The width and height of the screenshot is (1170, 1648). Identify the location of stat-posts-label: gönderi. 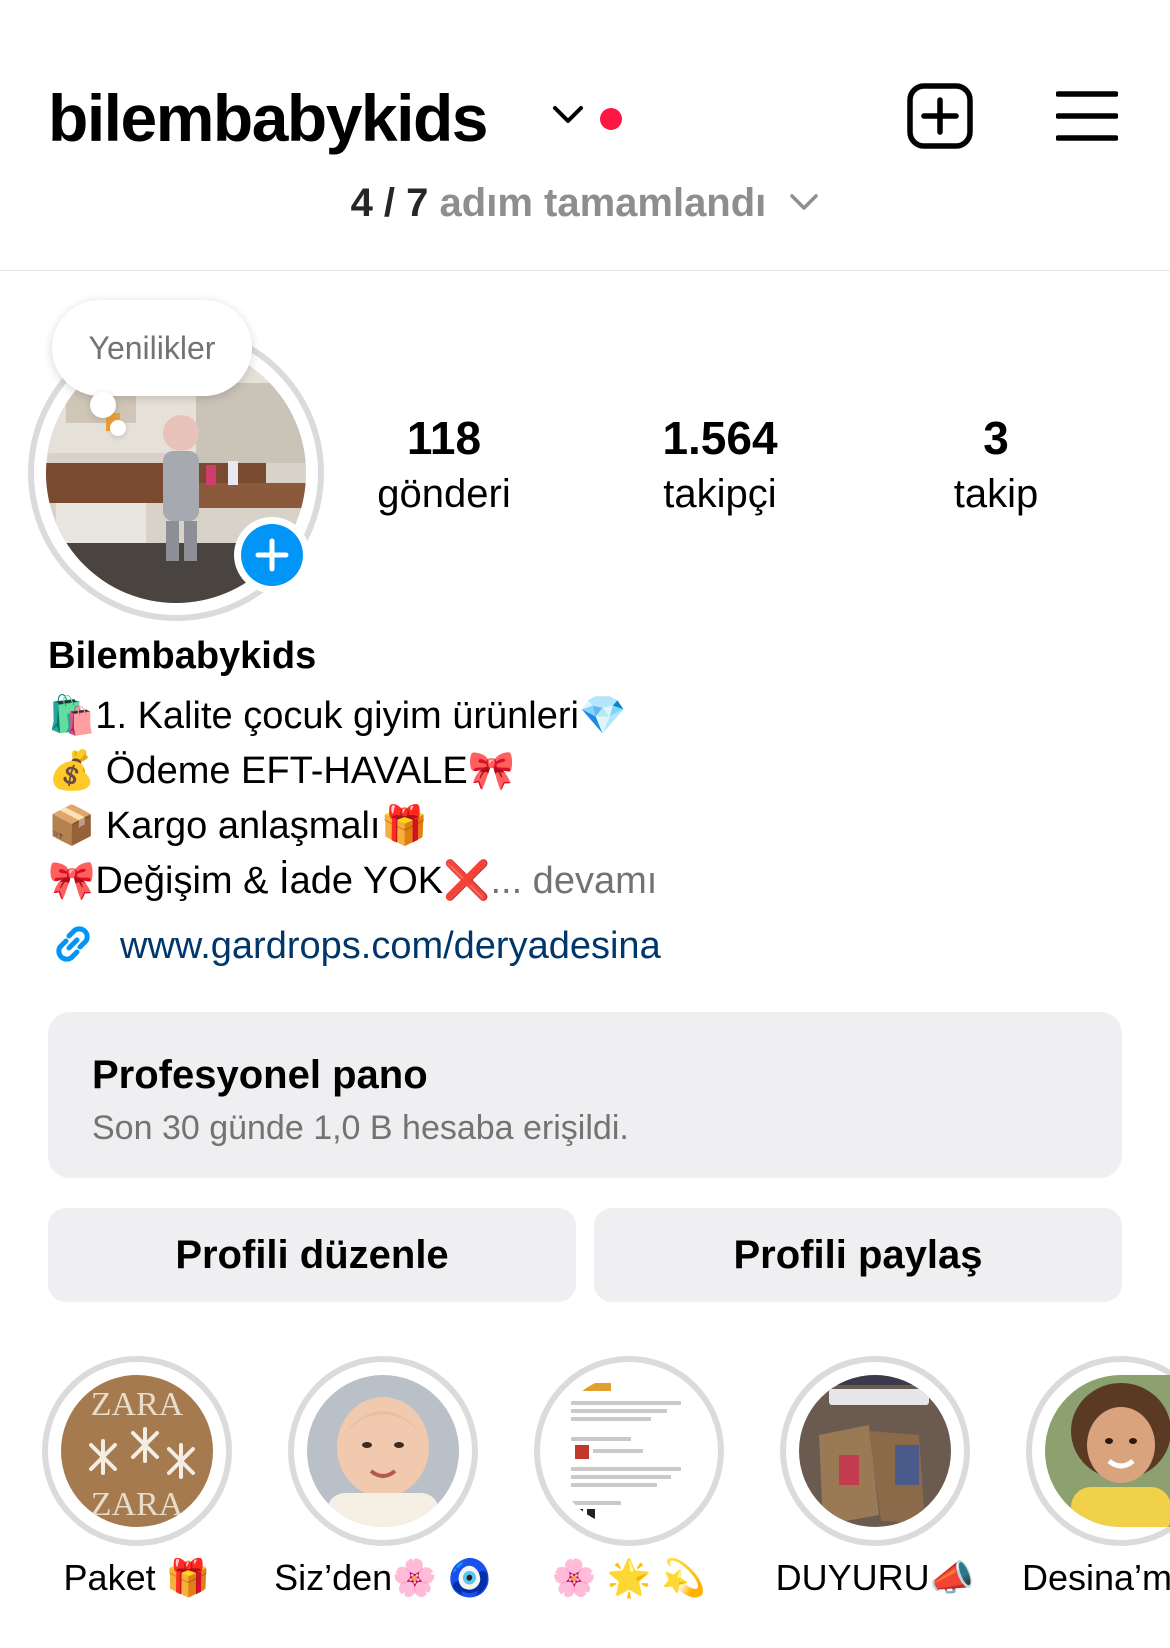
(444, 494).